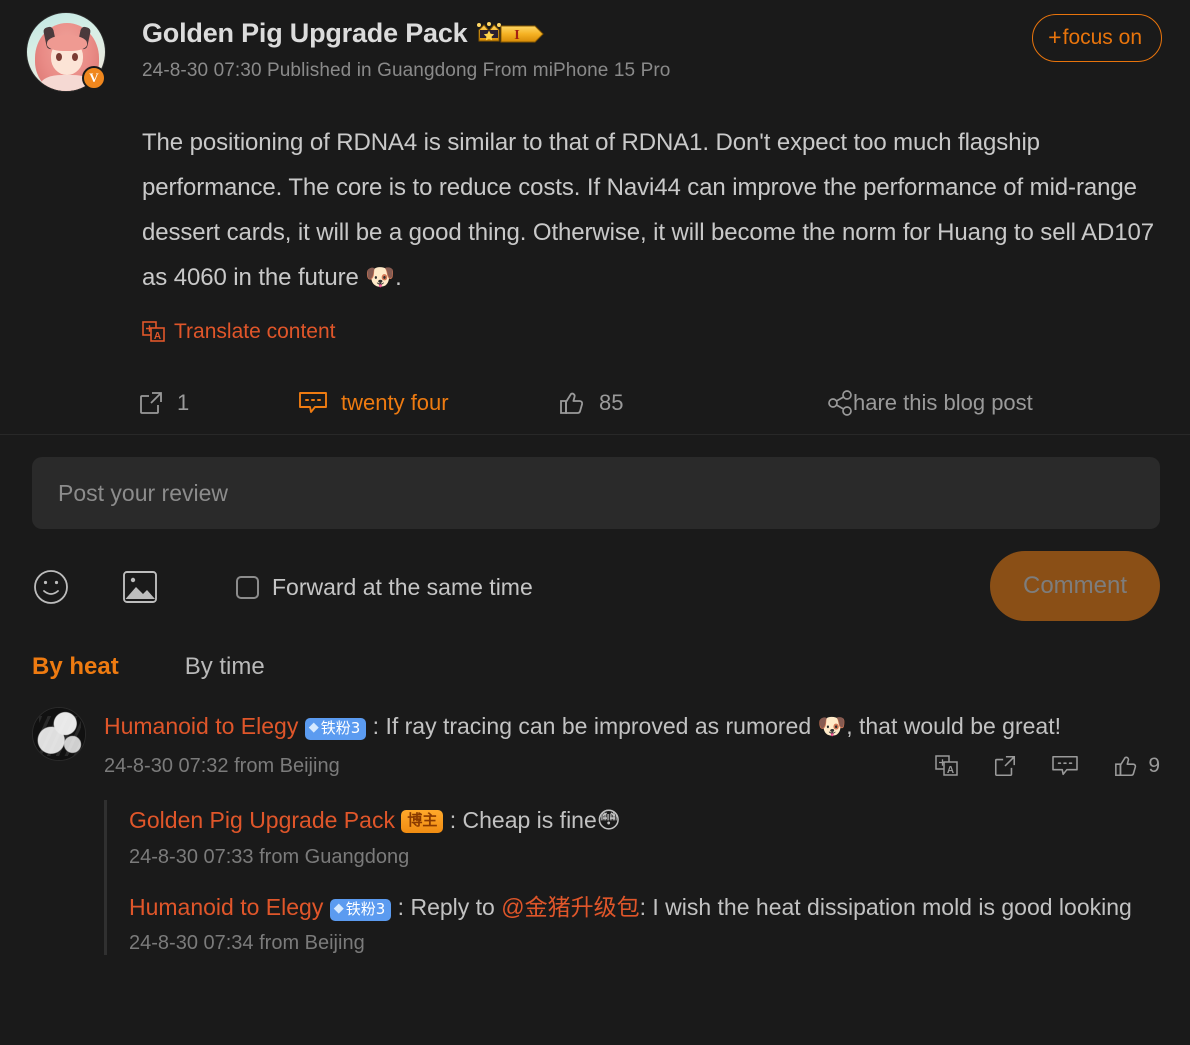  I want to click on avatar-art-bangs, so click(67, 43).